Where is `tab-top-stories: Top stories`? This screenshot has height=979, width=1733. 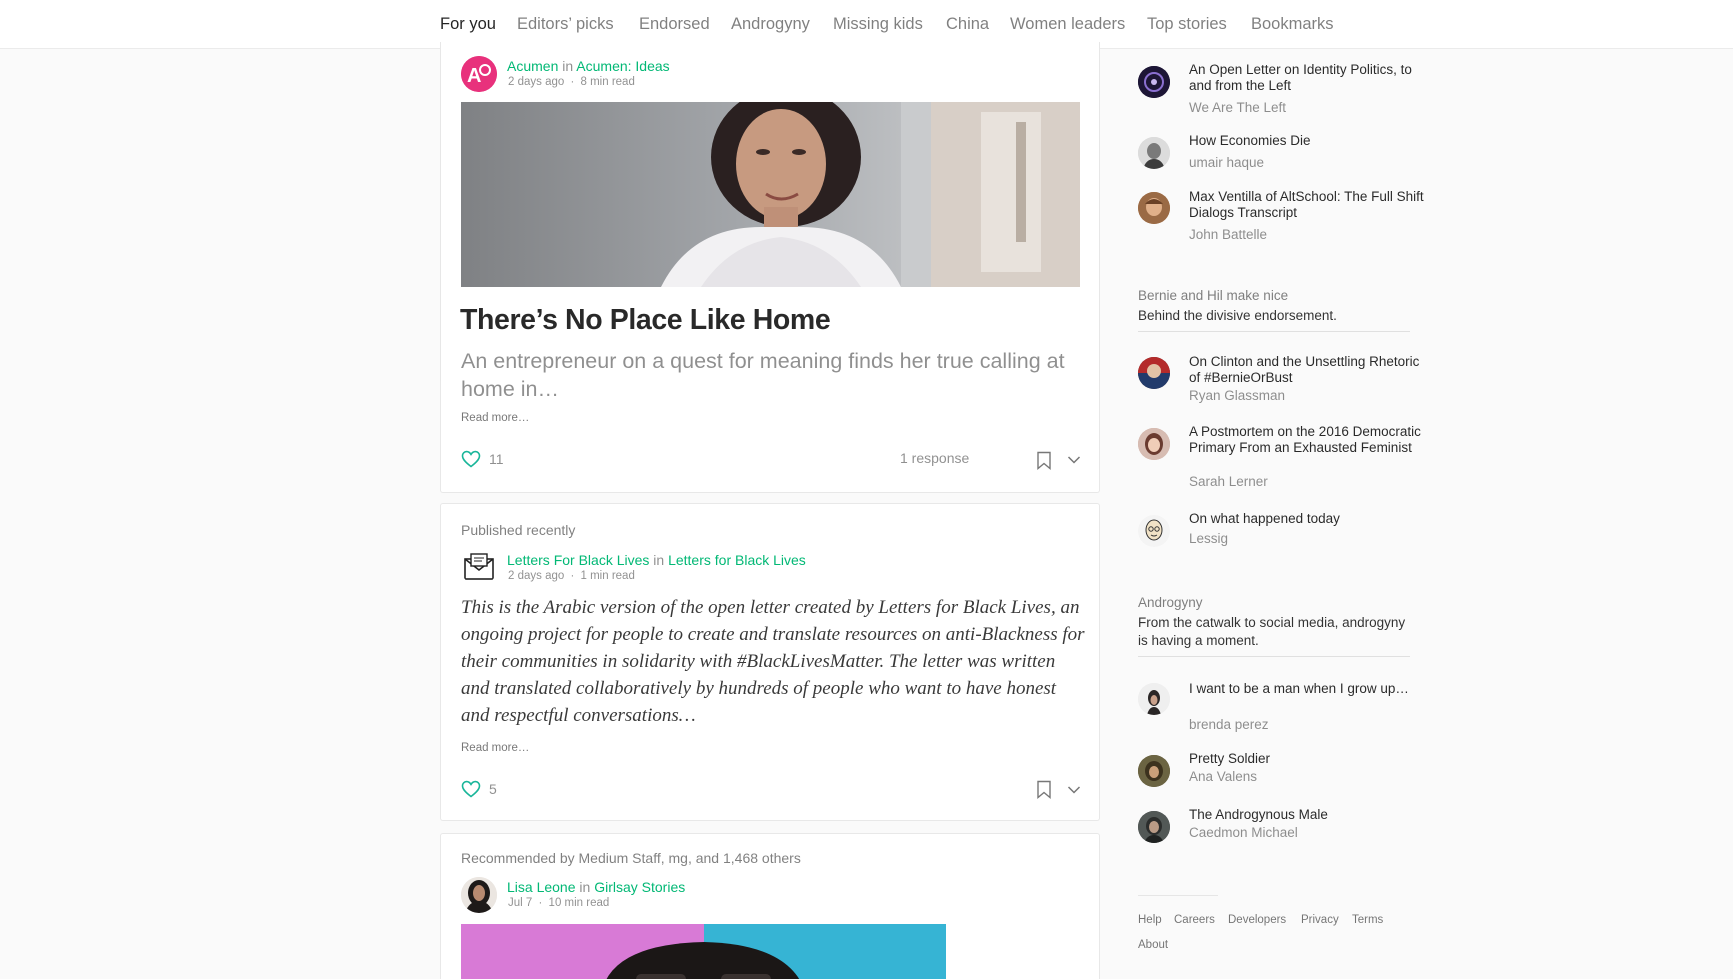
tab-top-stories: Top stories is located at coordinates (1187, 24).